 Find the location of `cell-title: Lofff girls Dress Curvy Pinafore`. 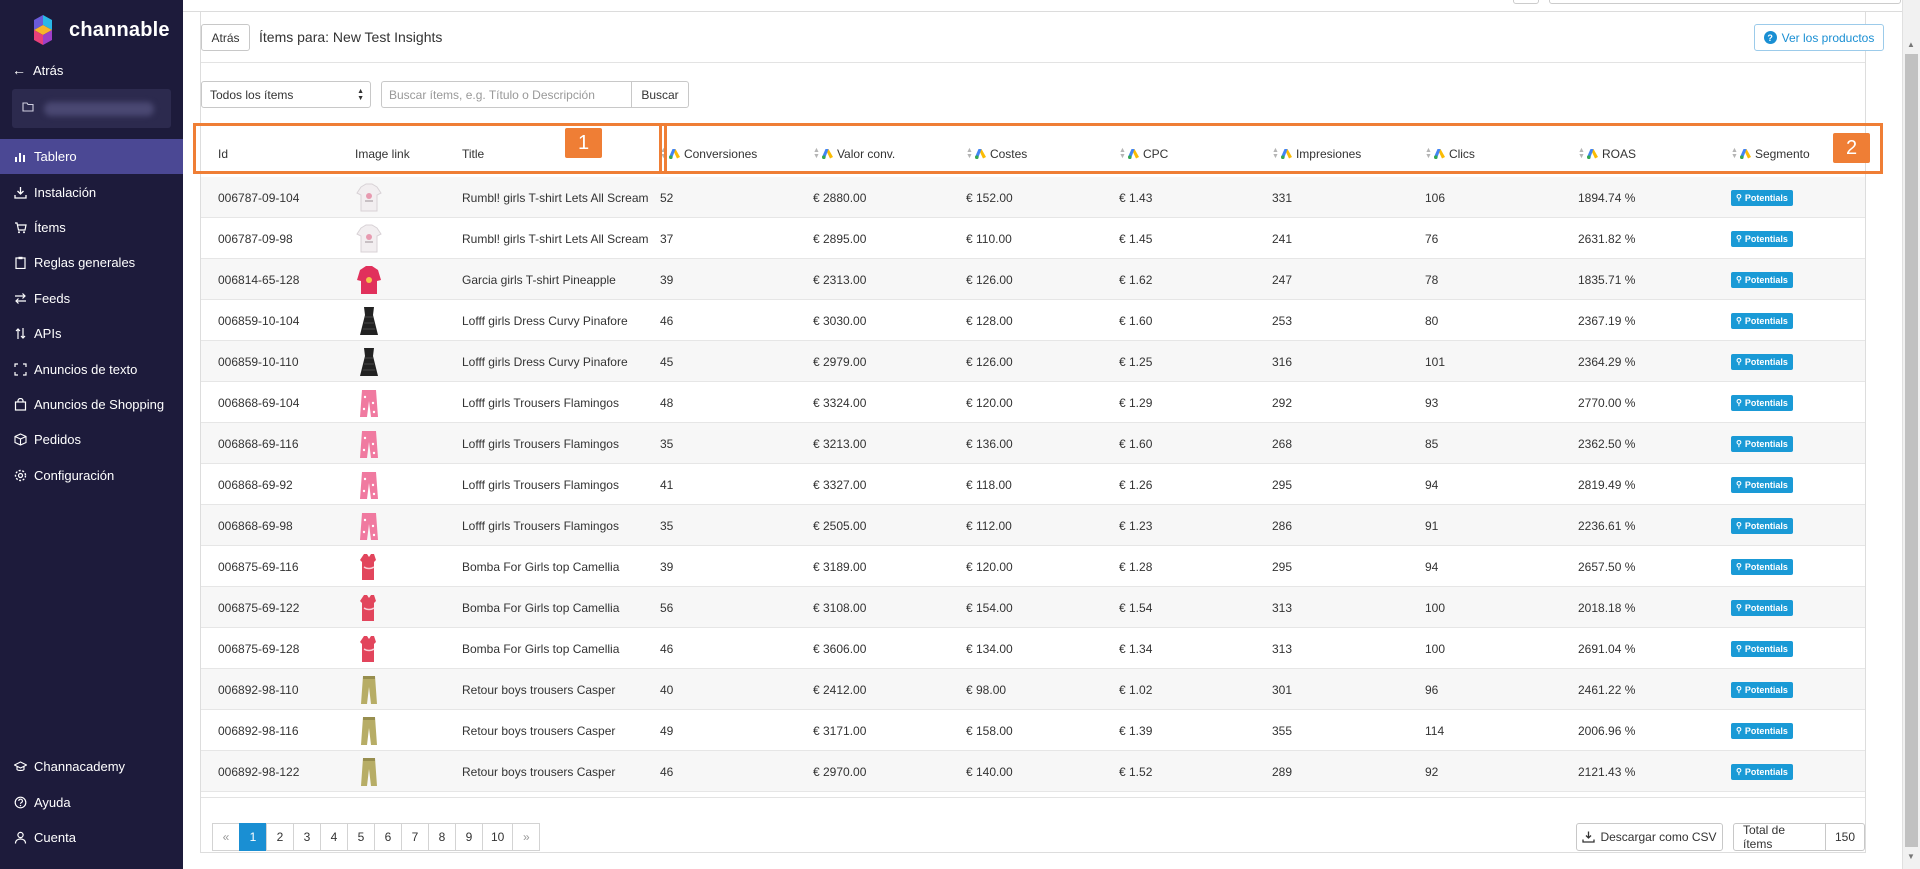

cell-title: Lofff girls Dress Curvy Pinafore is located at coordinates (545, 320).